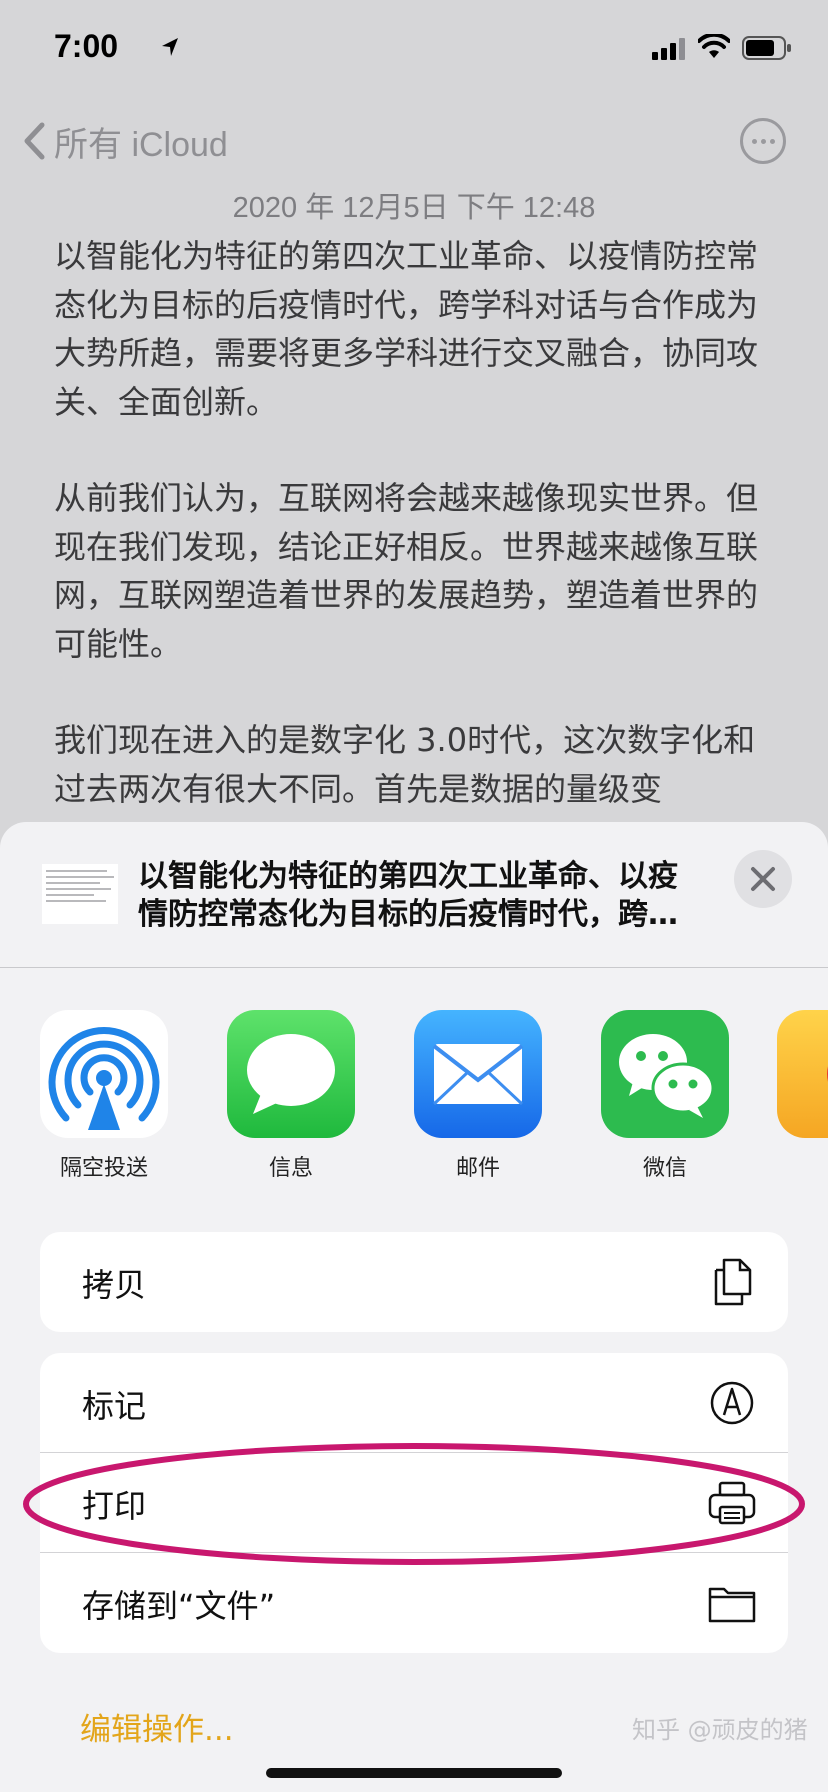  I want to click on wechat-icon, so click(665, 1074).